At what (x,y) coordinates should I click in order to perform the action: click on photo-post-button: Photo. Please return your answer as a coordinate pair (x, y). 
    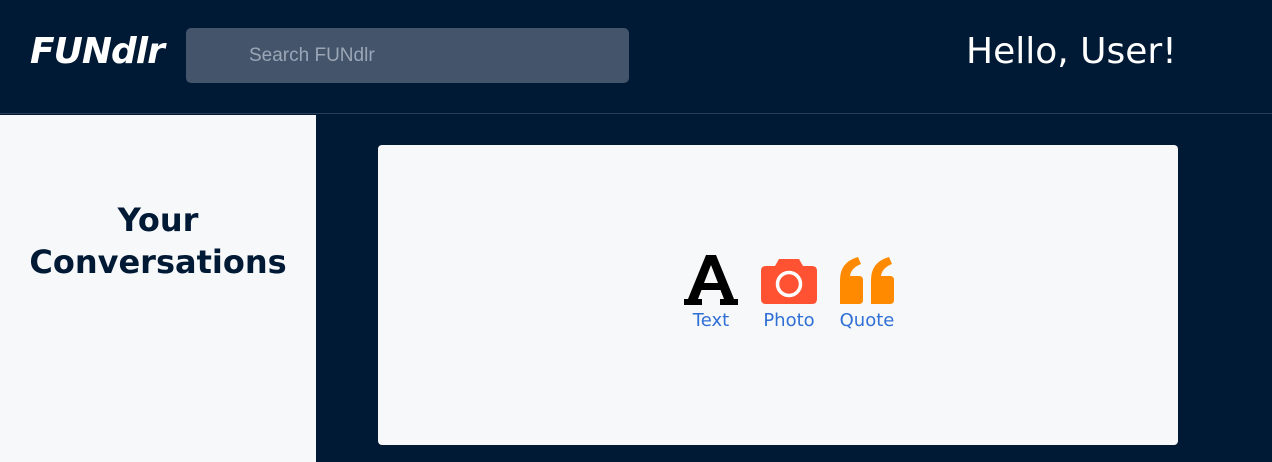
    Looking at the image, I should click on (789, 293).